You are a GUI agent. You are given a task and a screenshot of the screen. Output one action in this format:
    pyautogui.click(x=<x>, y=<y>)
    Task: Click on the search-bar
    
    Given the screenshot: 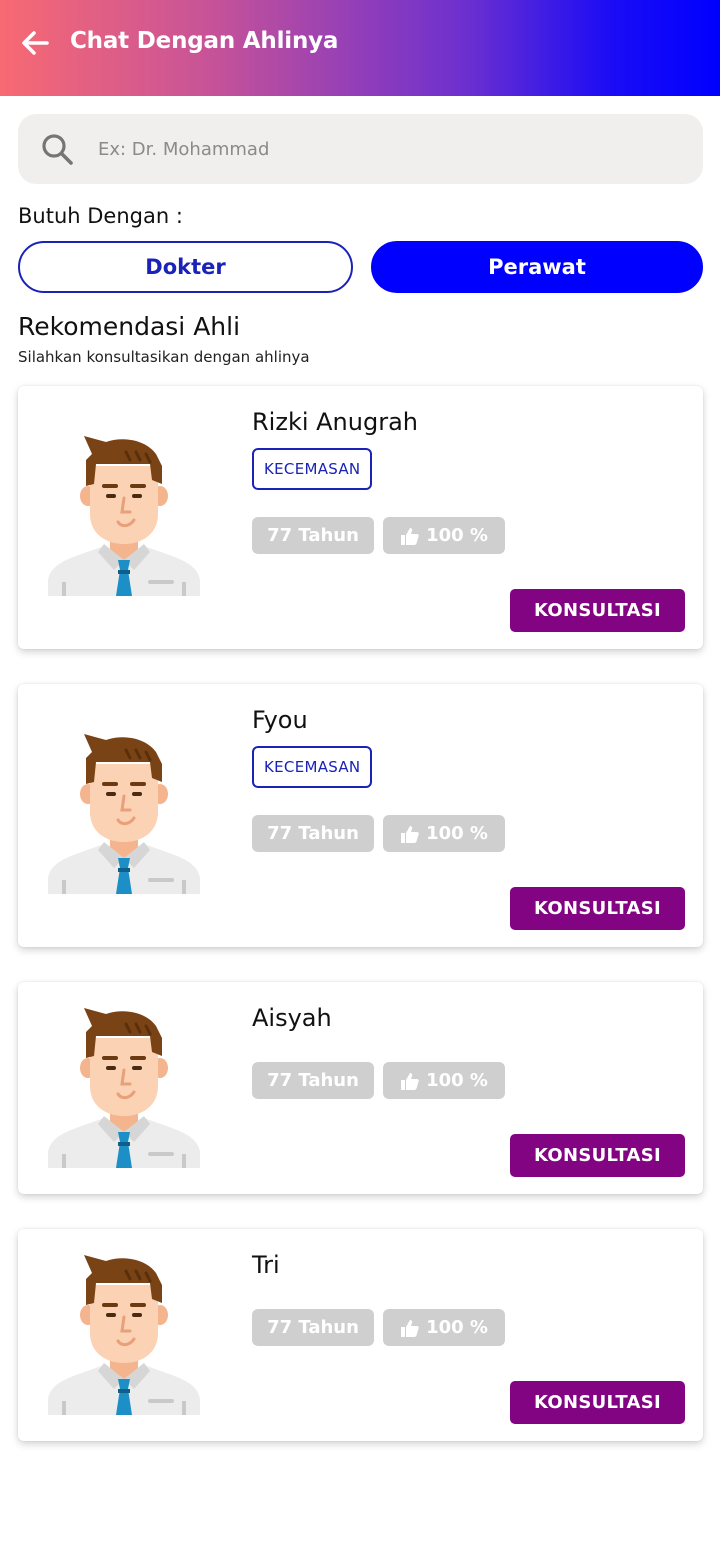 What is the action you would take?
    pyautogui.click(x=360, y=149)
    